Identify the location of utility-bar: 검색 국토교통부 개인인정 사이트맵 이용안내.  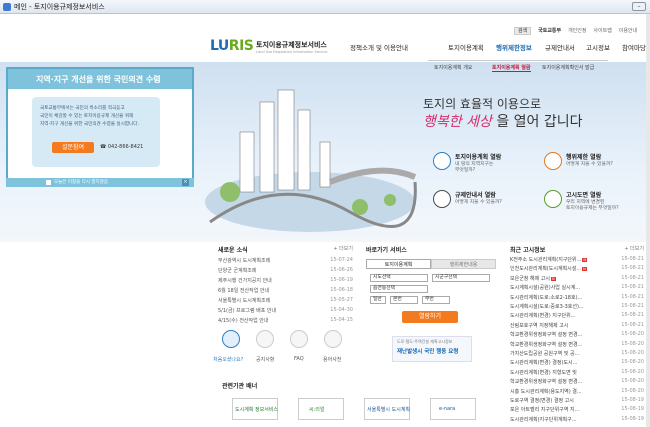
(578, 31).